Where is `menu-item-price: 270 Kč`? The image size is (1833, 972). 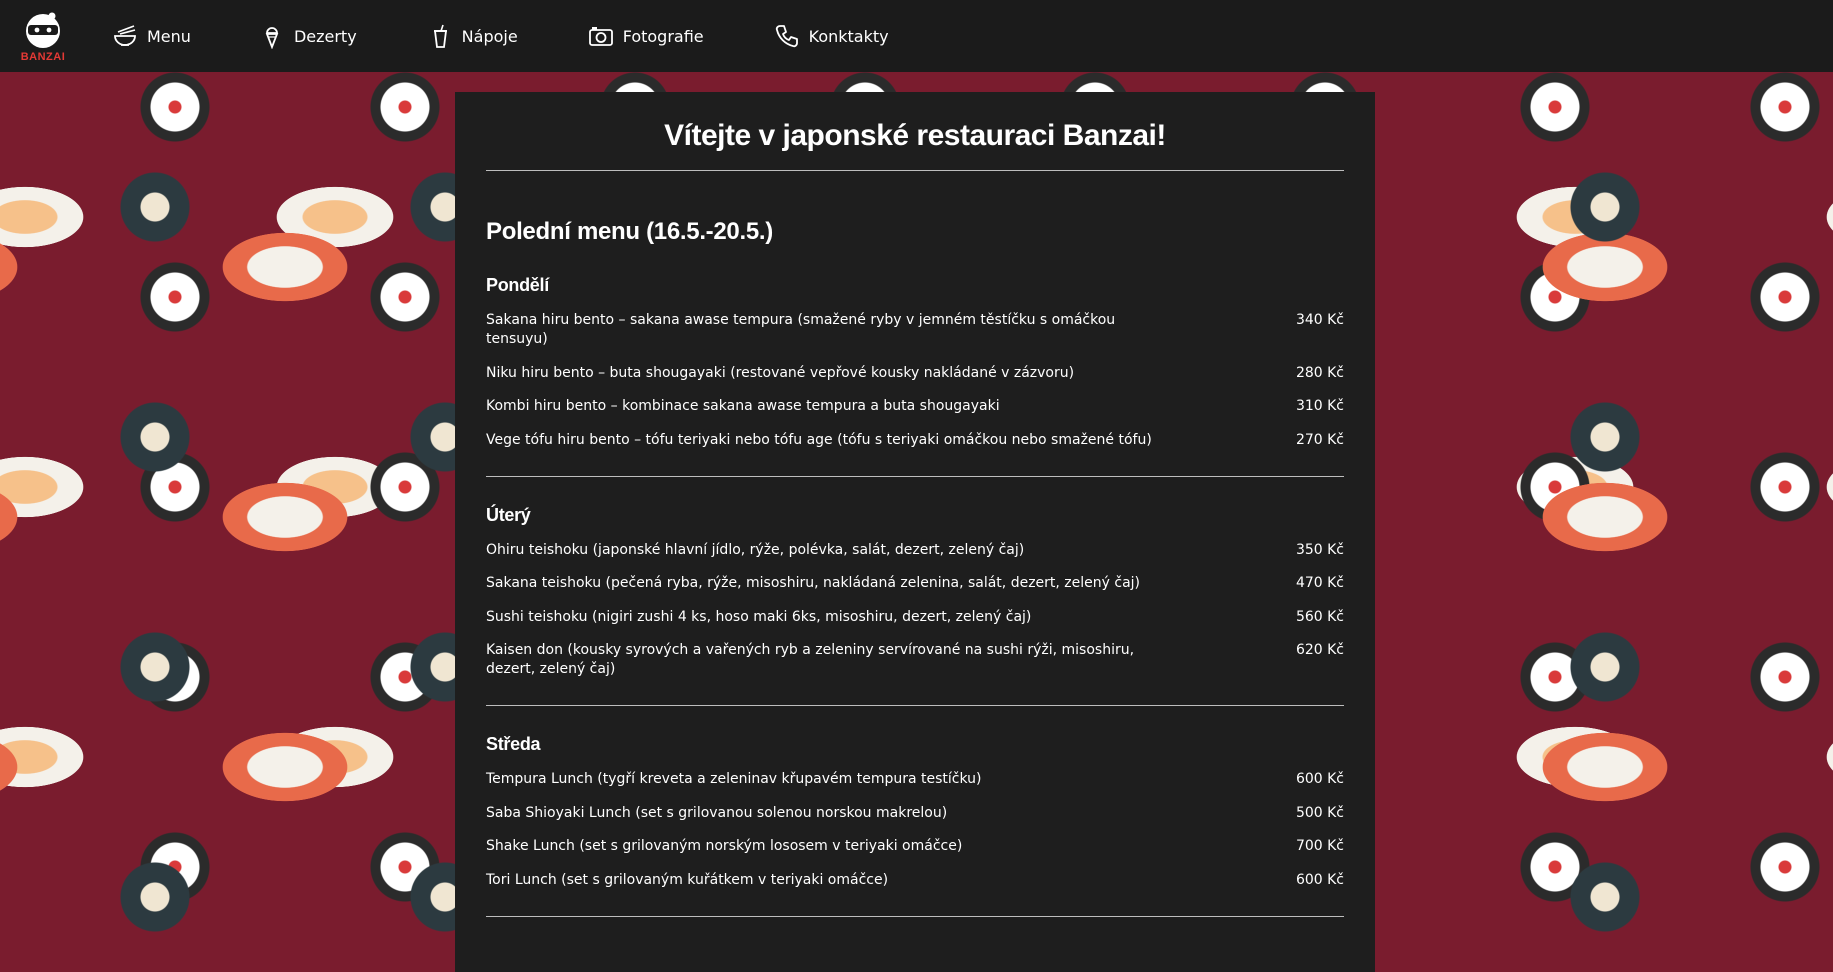 menu-item-price: 270 Kč is located at coordinates (1319, 439).